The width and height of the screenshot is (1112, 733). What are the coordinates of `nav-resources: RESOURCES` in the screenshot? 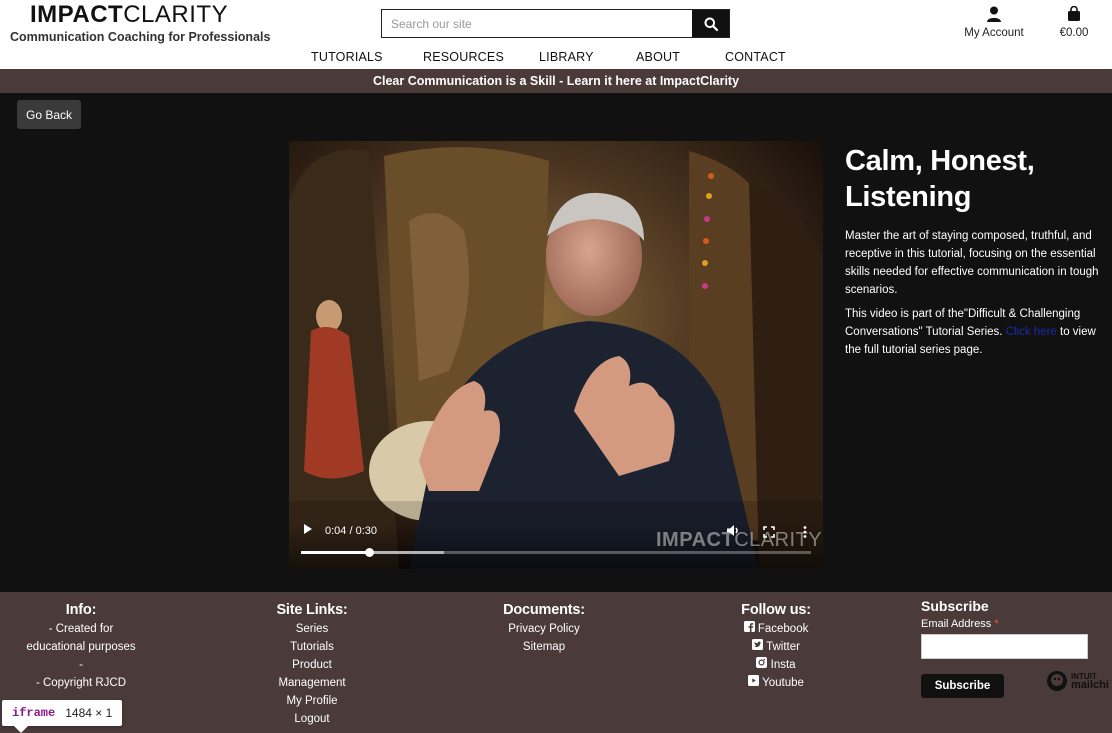 It's located at (466, 57).